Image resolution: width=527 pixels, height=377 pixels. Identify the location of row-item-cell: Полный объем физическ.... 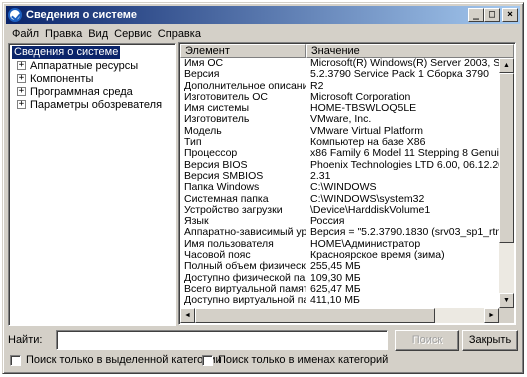
(245, 267).